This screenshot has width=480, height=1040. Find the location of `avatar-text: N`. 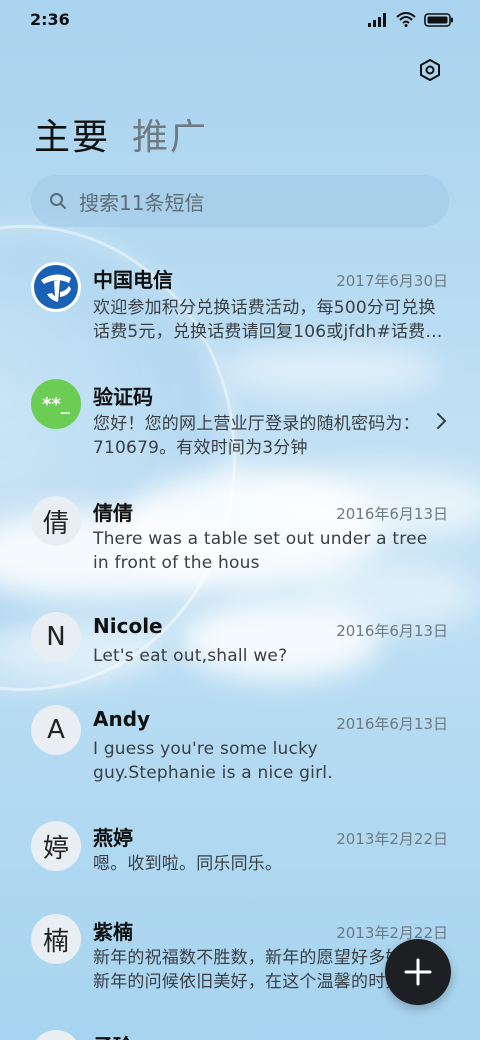

avatar-text: N is located at coordinates (56, 637).